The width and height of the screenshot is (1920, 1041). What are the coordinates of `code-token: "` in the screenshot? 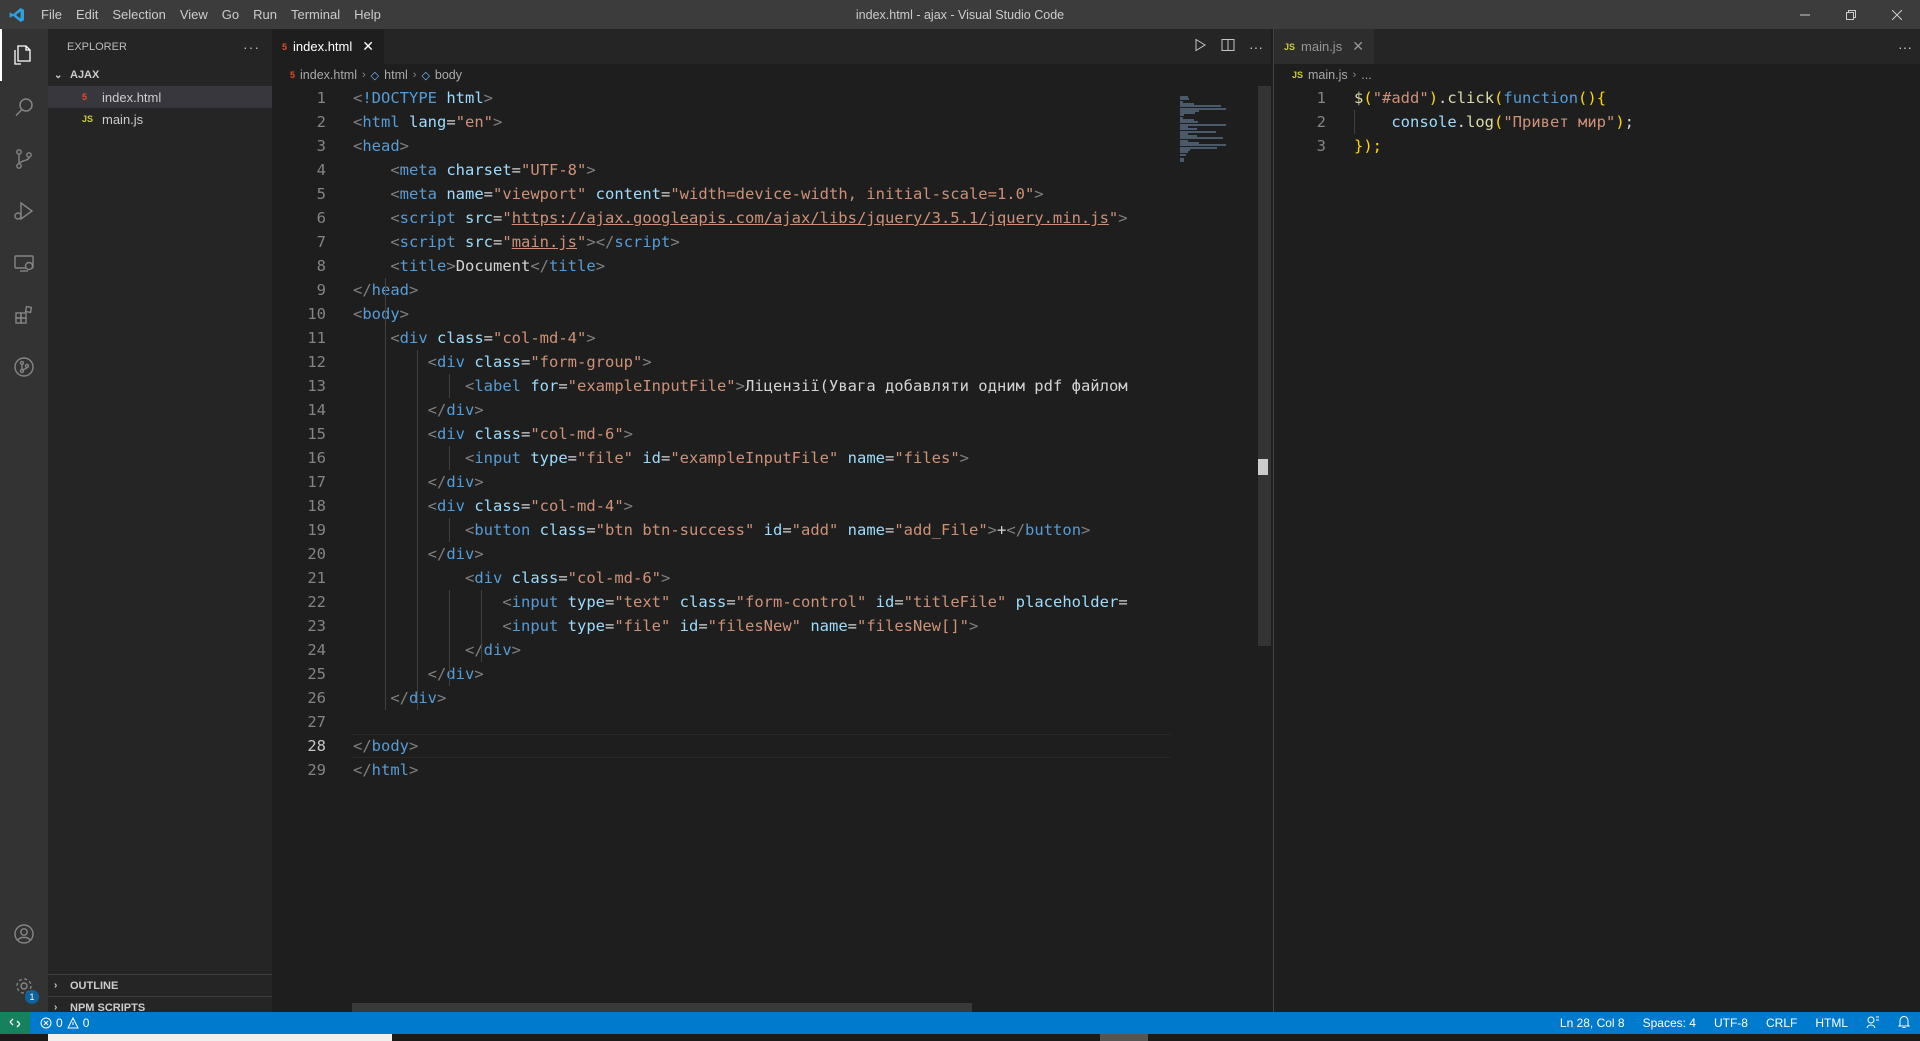 It's located at (507, 218).